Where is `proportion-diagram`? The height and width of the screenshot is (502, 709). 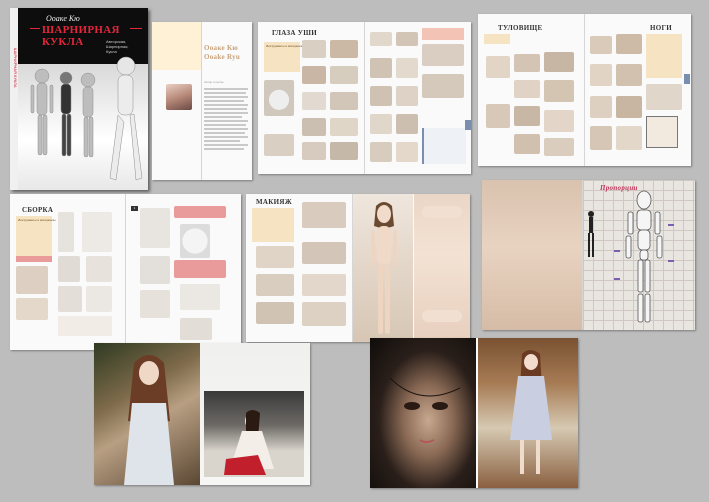 proportion-diagram is located at coordinates (644, 256).